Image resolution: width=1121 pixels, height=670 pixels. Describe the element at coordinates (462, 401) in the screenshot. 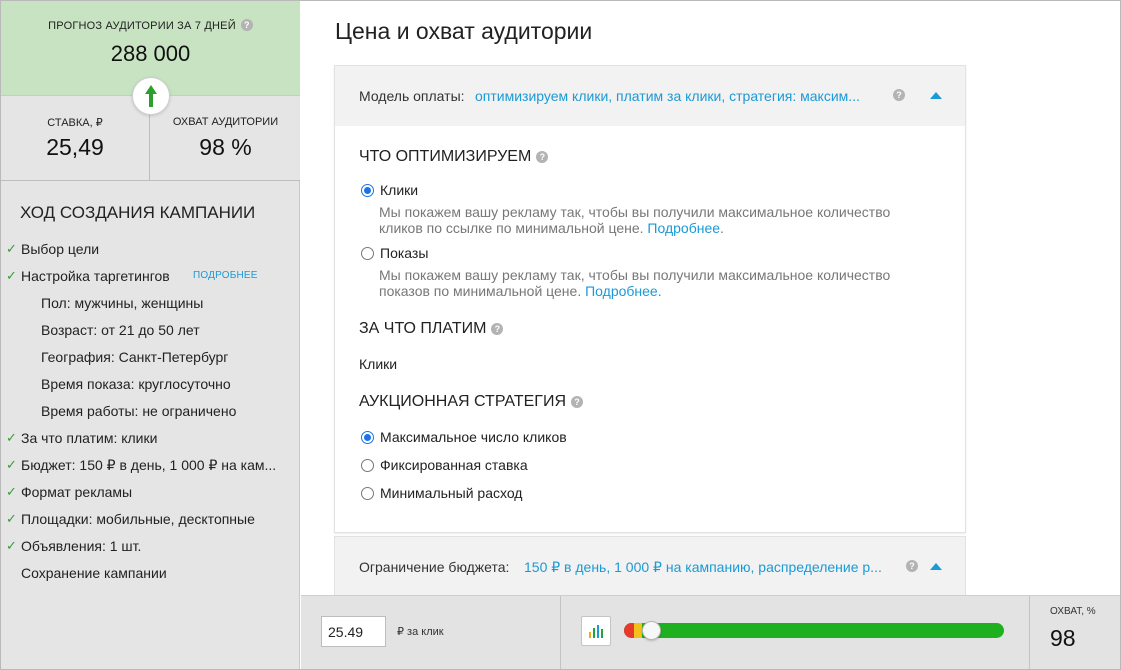

I see `strategy-title-text: АУКЦИОННАЯ СТРАТЕГИЯ` at that location.